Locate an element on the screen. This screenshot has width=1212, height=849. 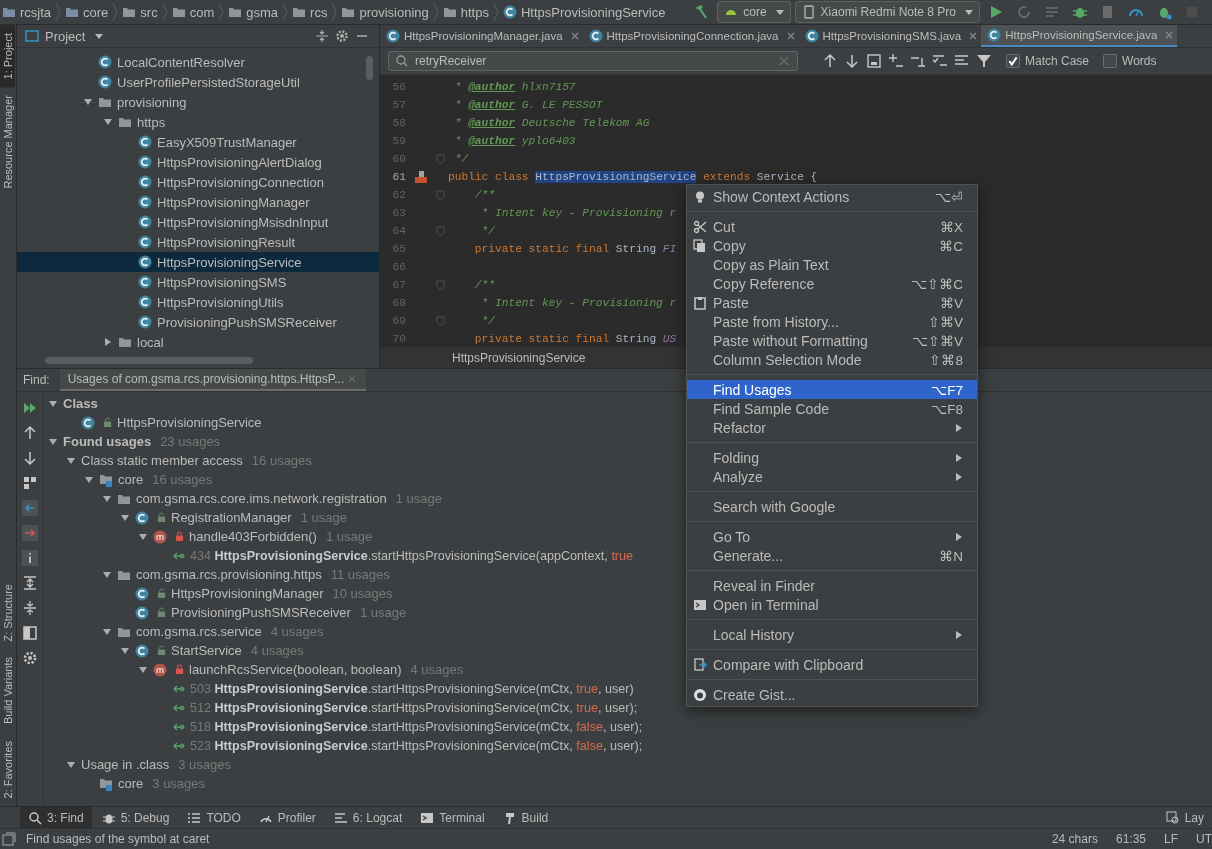
tree-item: Usage in .class is located at coordinates (125, 764).